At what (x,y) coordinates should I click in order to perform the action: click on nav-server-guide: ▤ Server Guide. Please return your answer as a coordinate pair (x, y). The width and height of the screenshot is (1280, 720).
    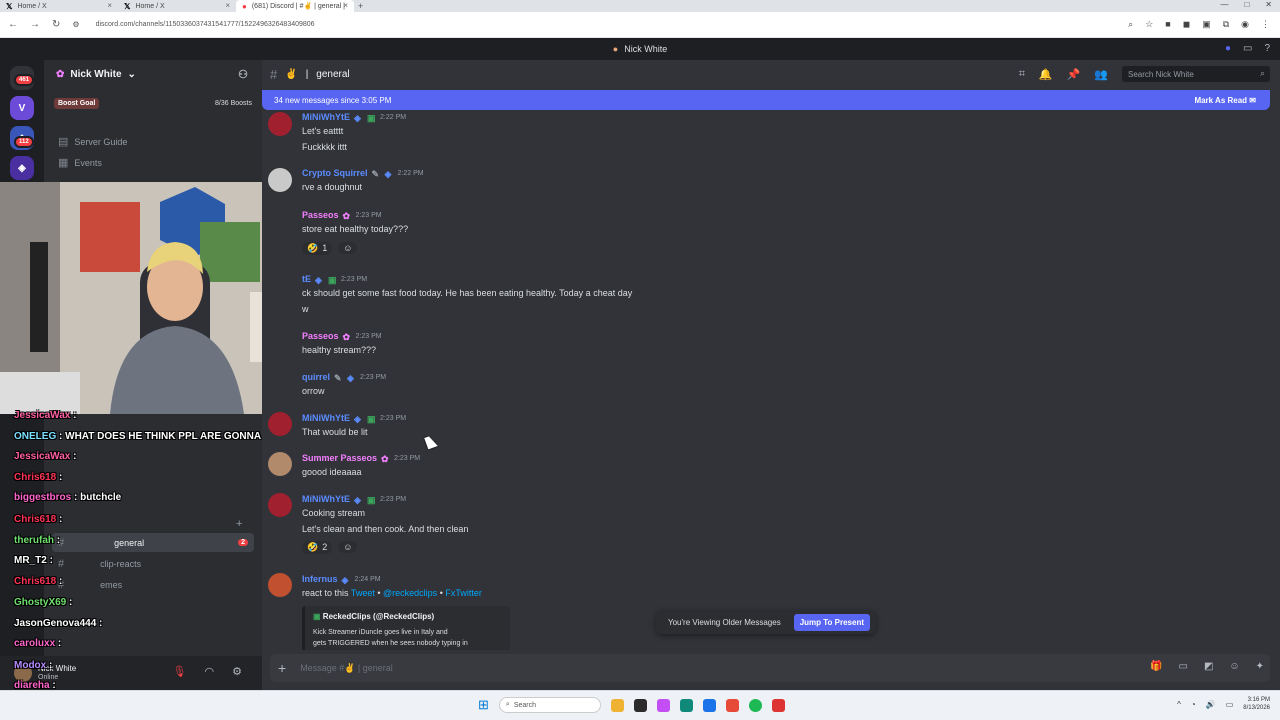
    Looking at the image, I should click on (153, 141).